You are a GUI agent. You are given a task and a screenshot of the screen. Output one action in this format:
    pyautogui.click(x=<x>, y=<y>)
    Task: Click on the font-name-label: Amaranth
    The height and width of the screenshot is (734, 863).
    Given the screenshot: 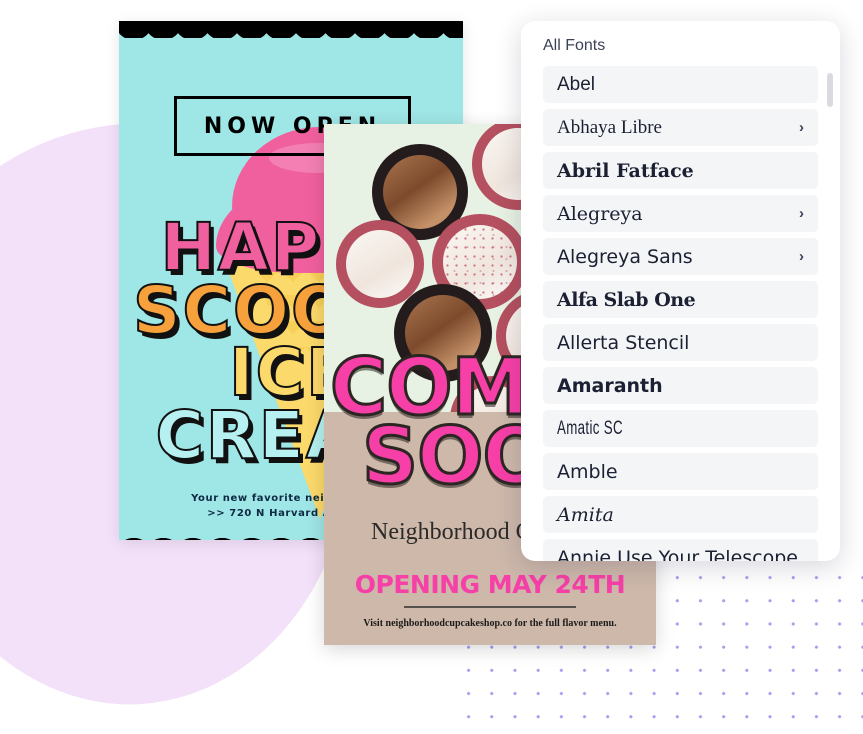 What is the action you would take?
    pyautogui.click(x=610, y=385)
    